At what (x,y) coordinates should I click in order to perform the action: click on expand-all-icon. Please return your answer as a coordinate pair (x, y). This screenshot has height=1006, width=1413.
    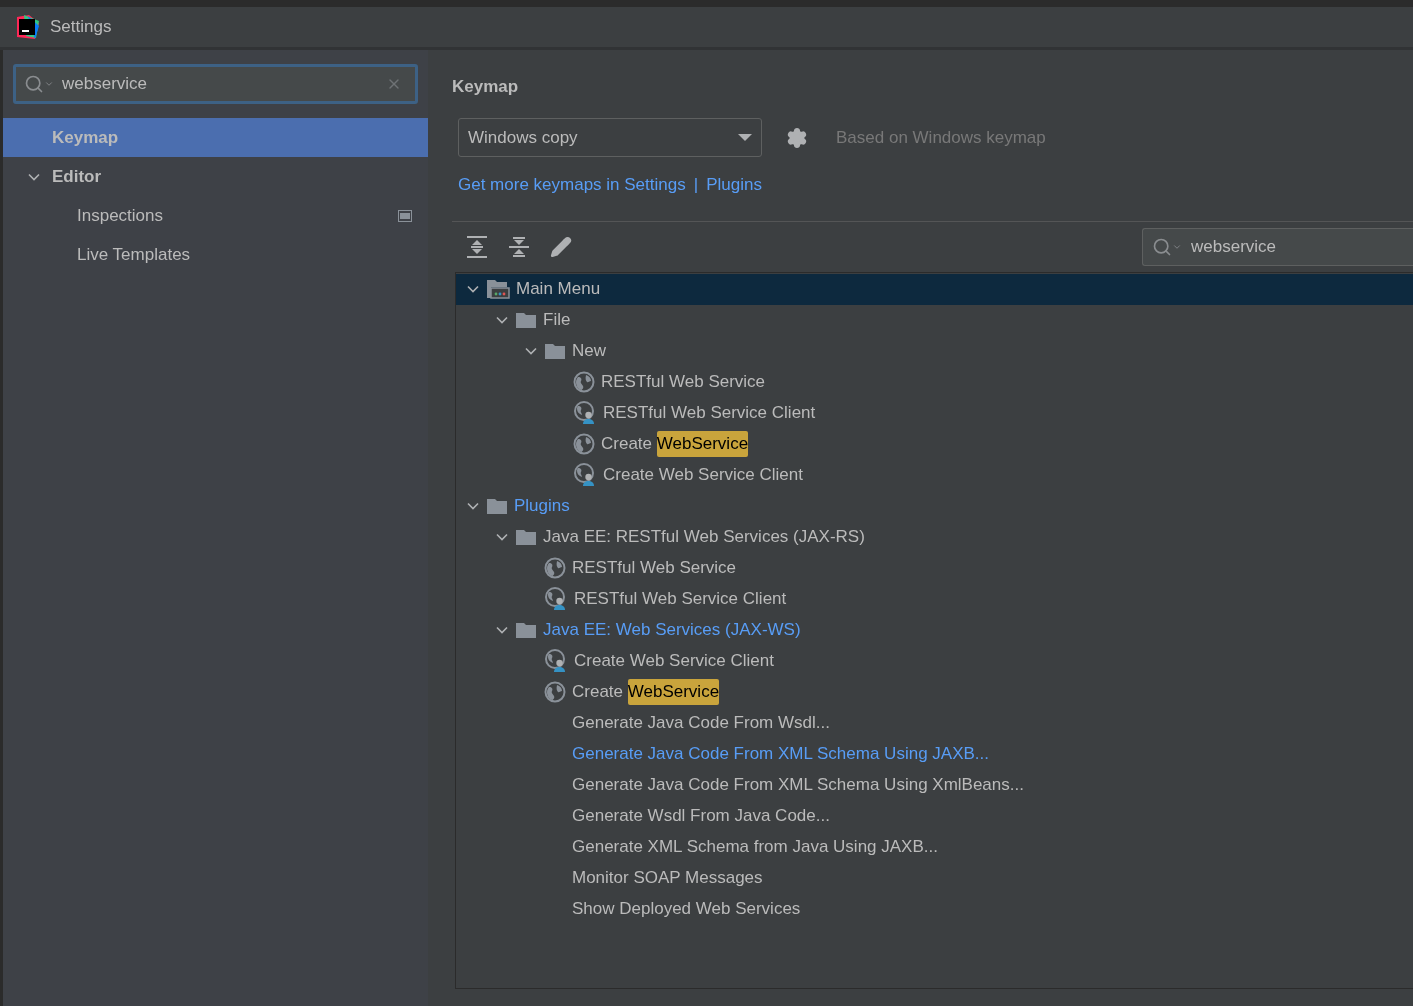
    Looking at the image, I should click on (477, 246).